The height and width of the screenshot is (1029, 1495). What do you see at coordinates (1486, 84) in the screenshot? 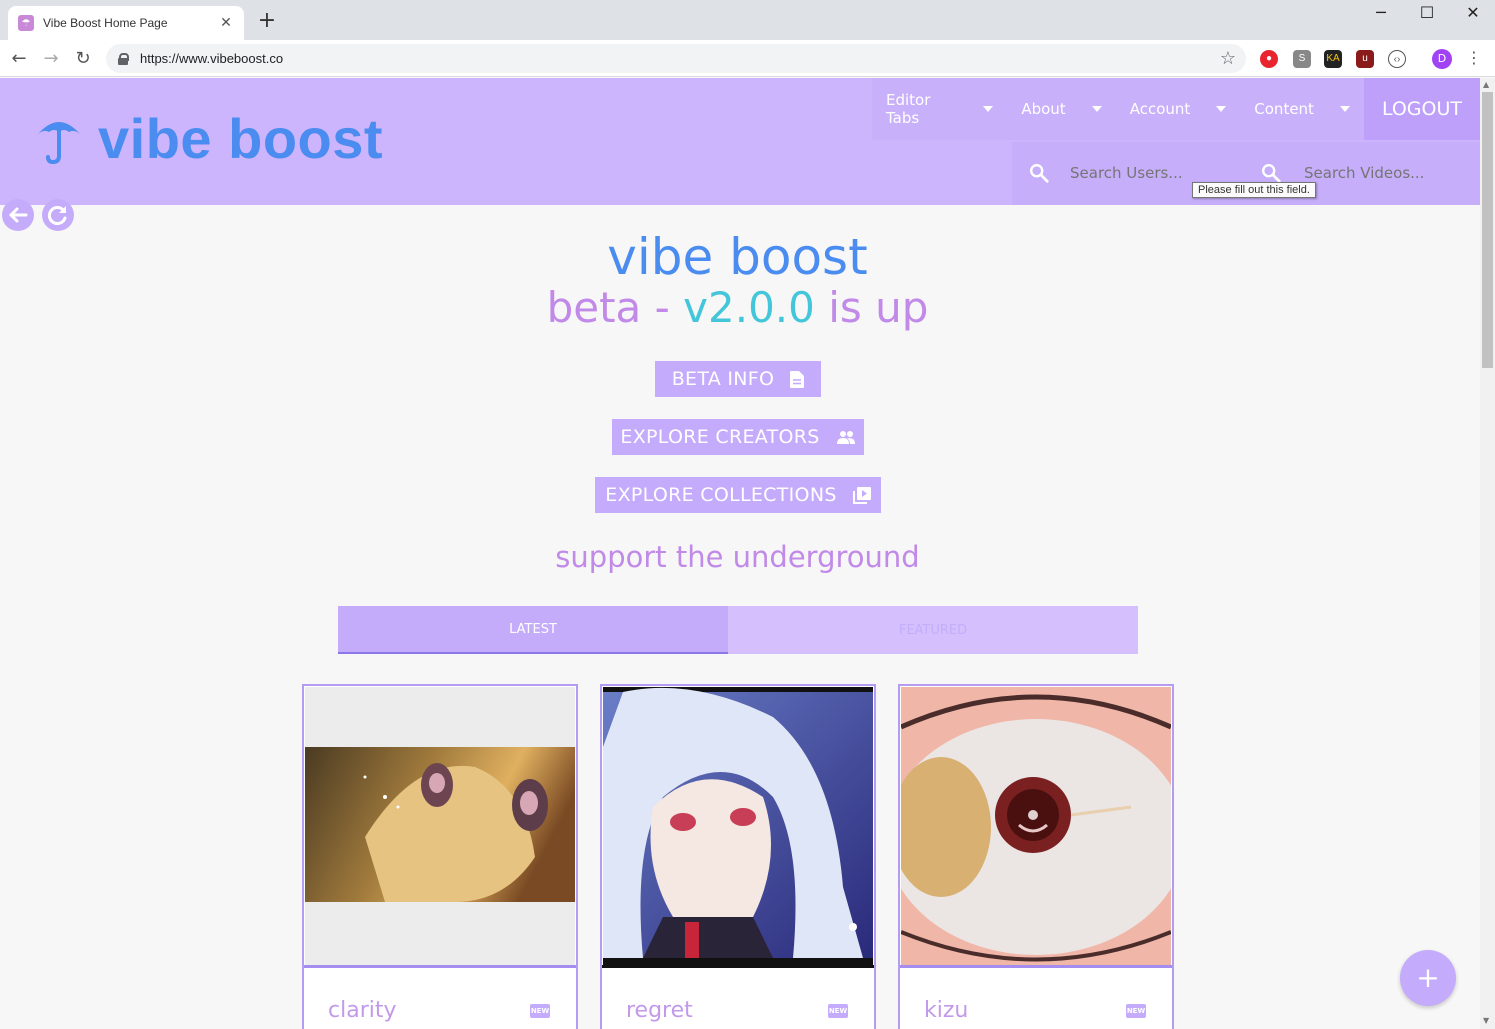
I see `scroll-up-icon: ▲` at bounding box center [1486, 84].